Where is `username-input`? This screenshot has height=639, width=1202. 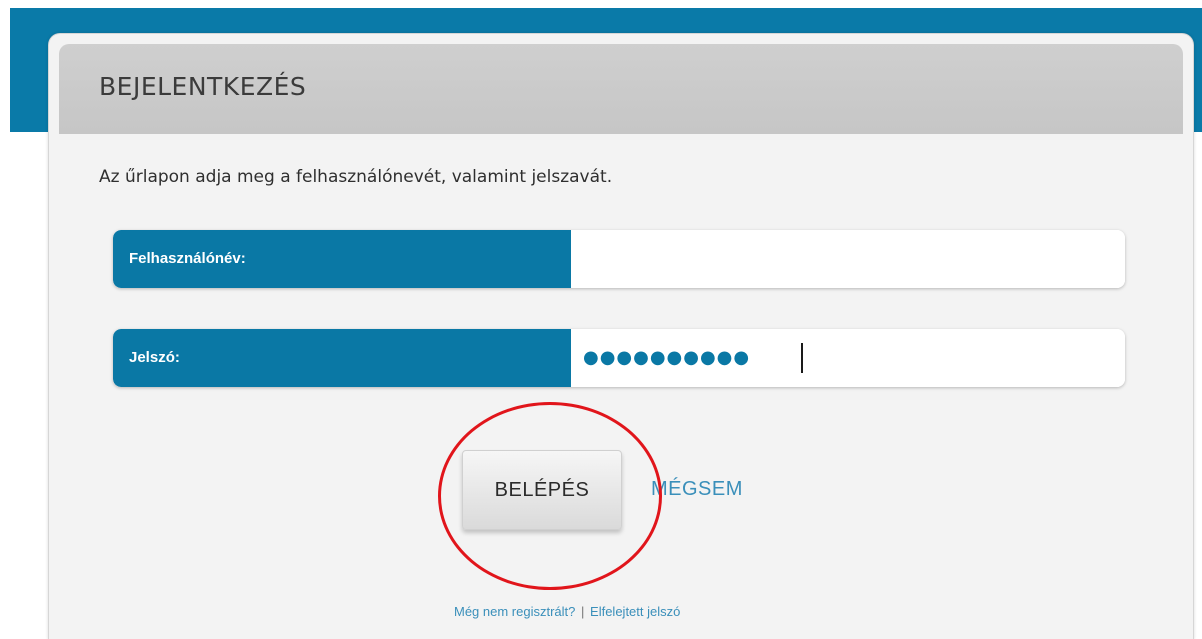 username-input is located at coordinates (848, 259).